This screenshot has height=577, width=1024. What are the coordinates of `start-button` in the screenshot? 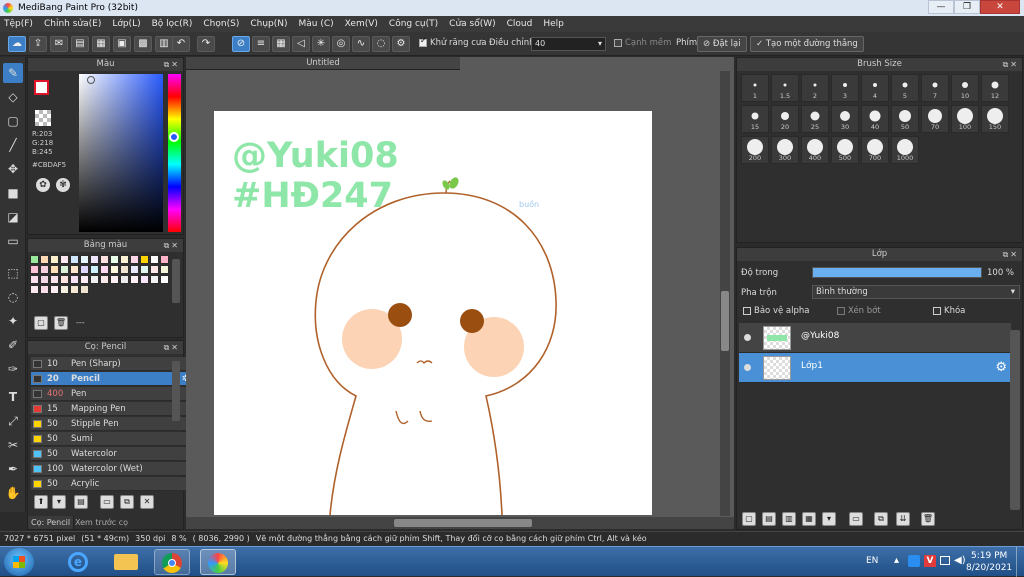 It's located at (19, 562).